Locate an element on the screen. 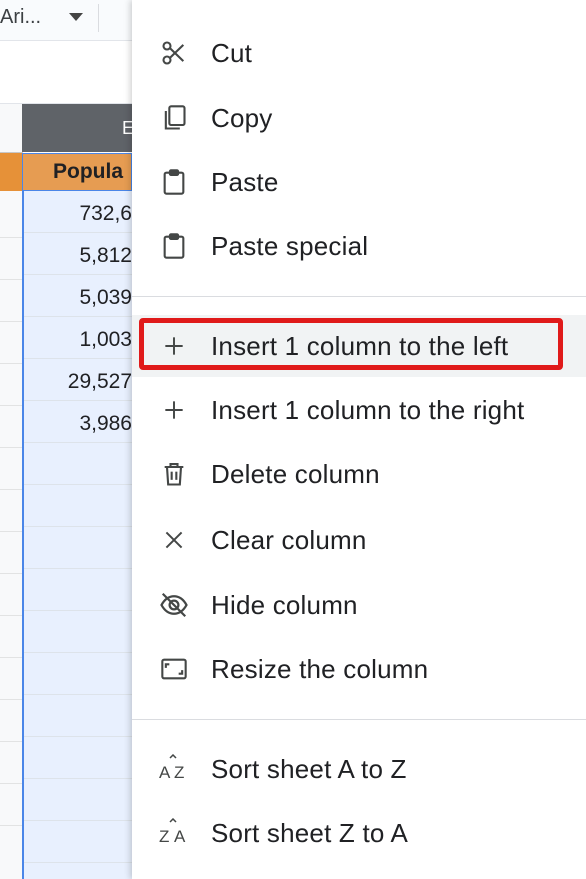 This screenshot has height=879, width=586. header-cell-left is located at coordinates (11, 172).